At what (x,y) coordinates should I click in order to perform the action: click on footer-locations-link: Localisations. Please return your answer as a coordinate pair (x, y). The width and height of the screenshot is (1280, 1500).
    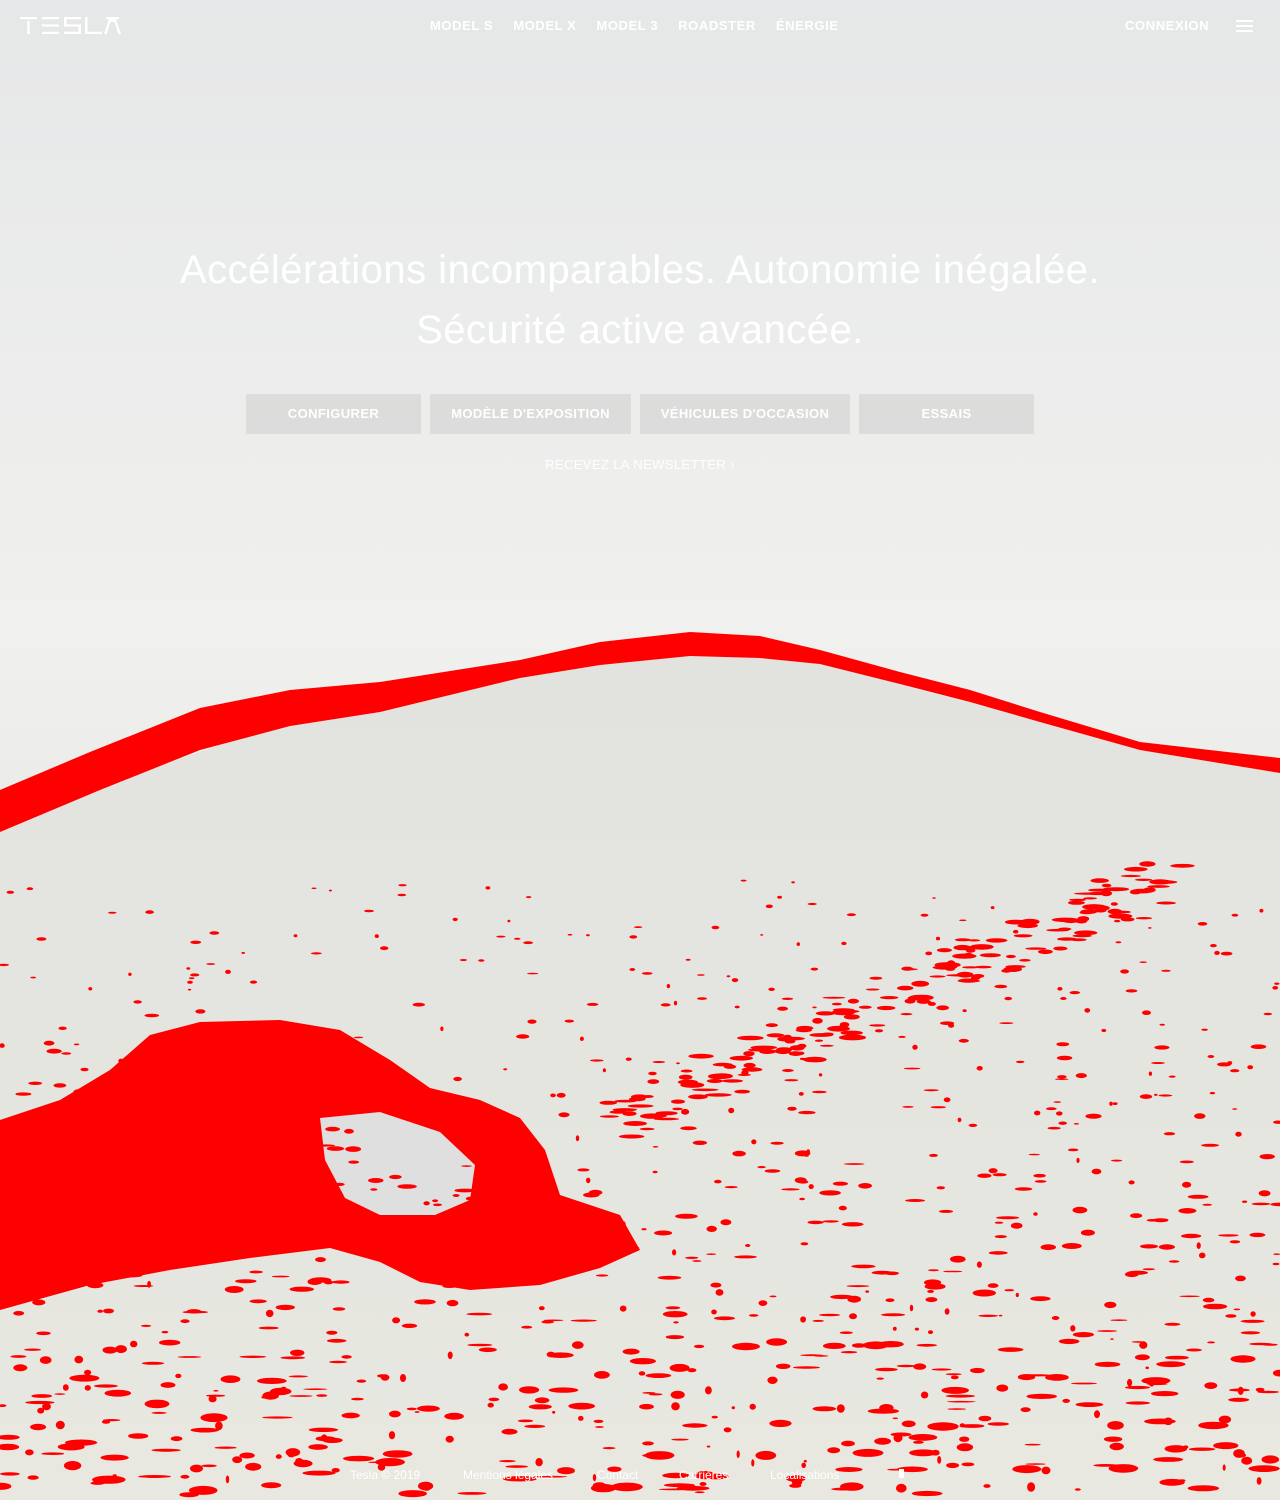
    Looking at the image, I should click on (804, 1475).